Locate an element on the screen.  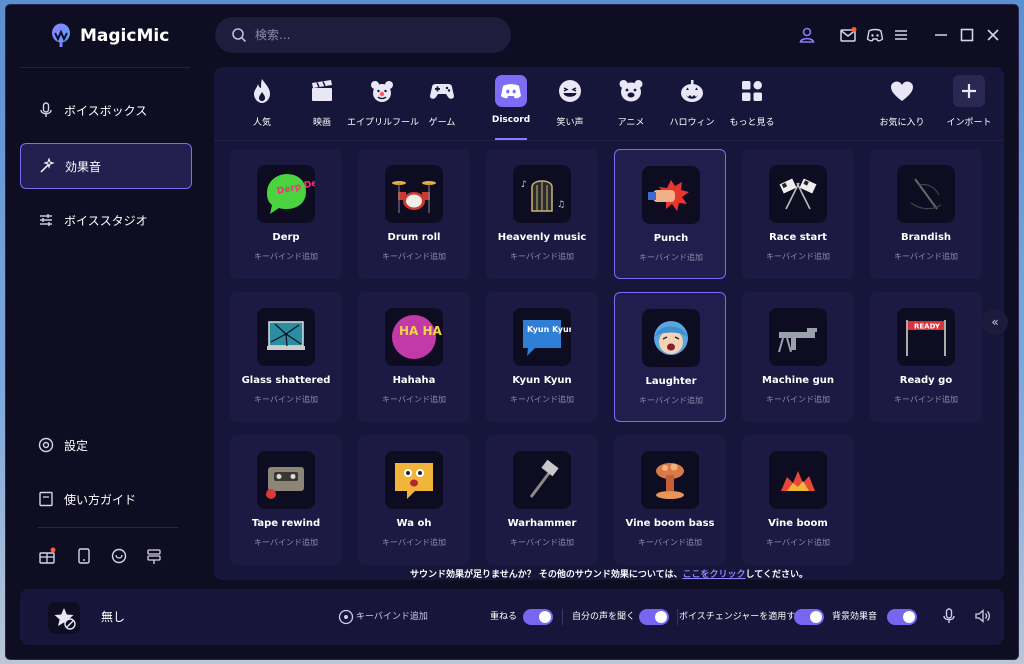
title-bar: MagicMic is located at coordinates (512, 36).